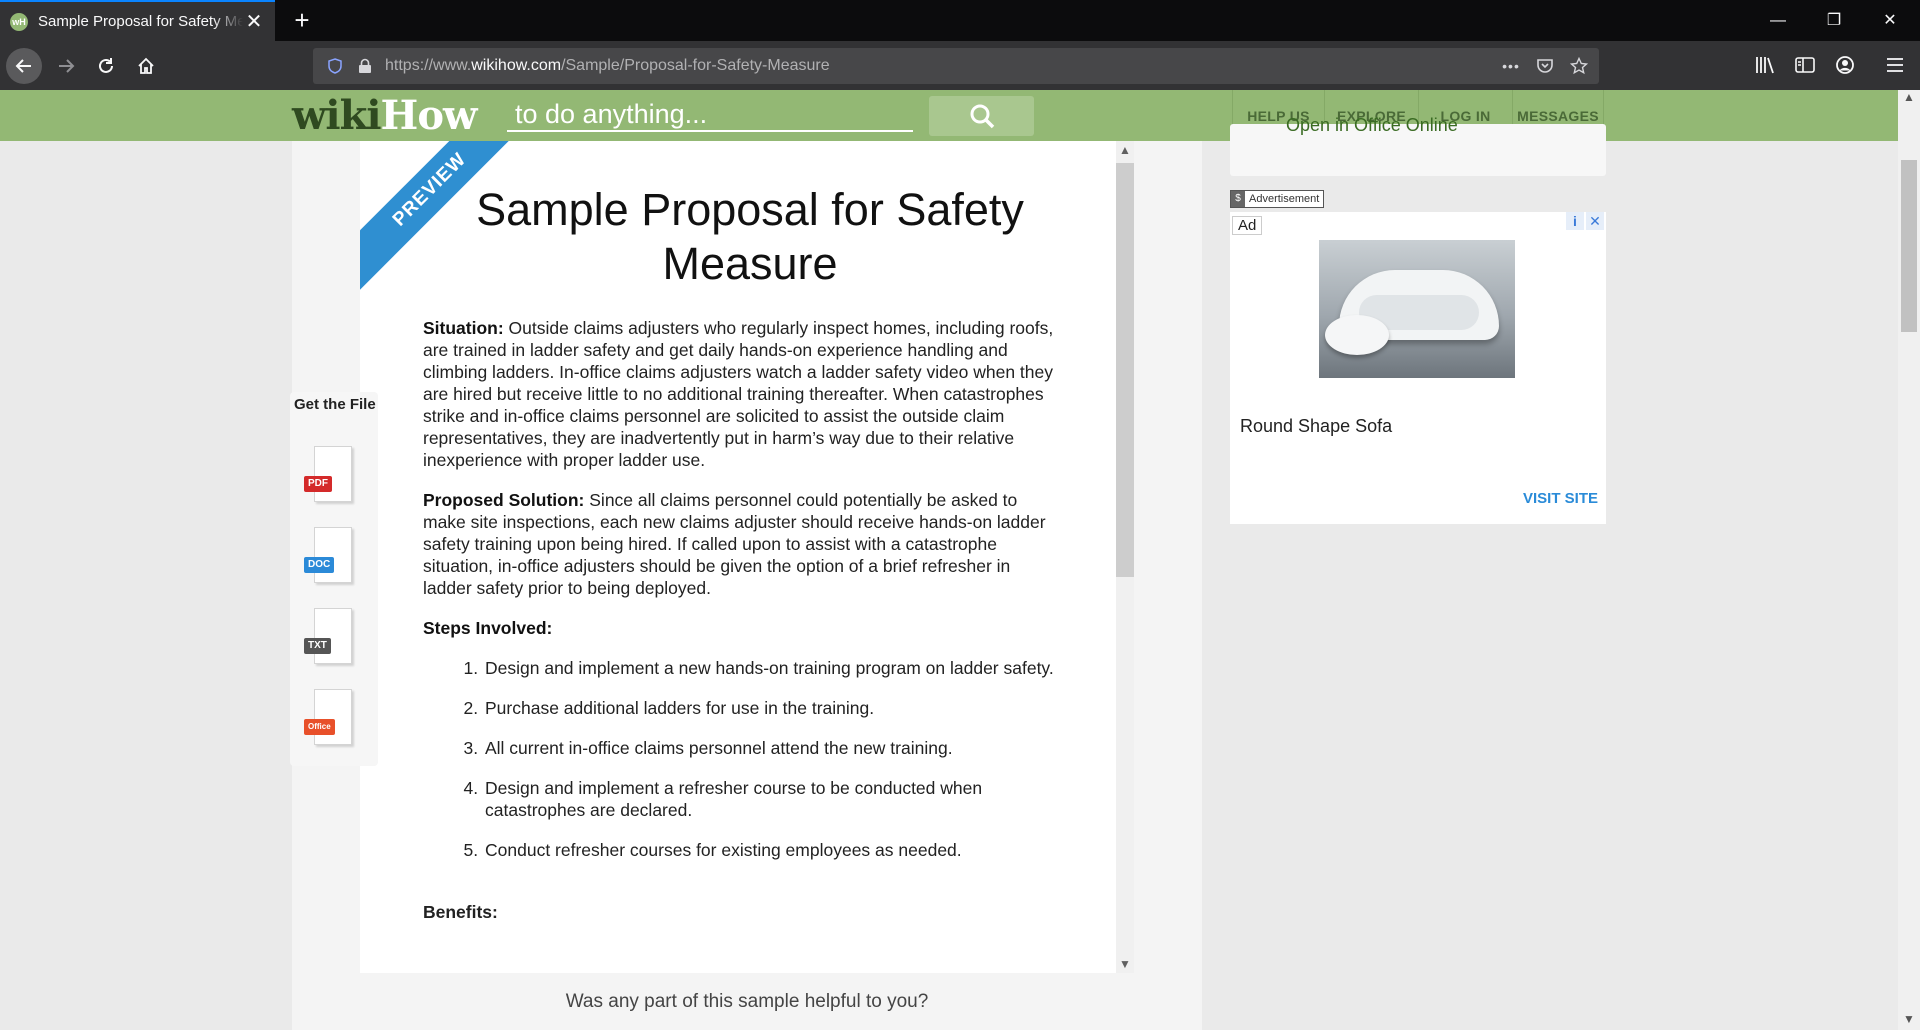 This screenshot has width=1920, height=1030. What do you see at coordinates (1845, 65) in the screenshot?
I see `account-icon` at bounding box center [1845, 65].